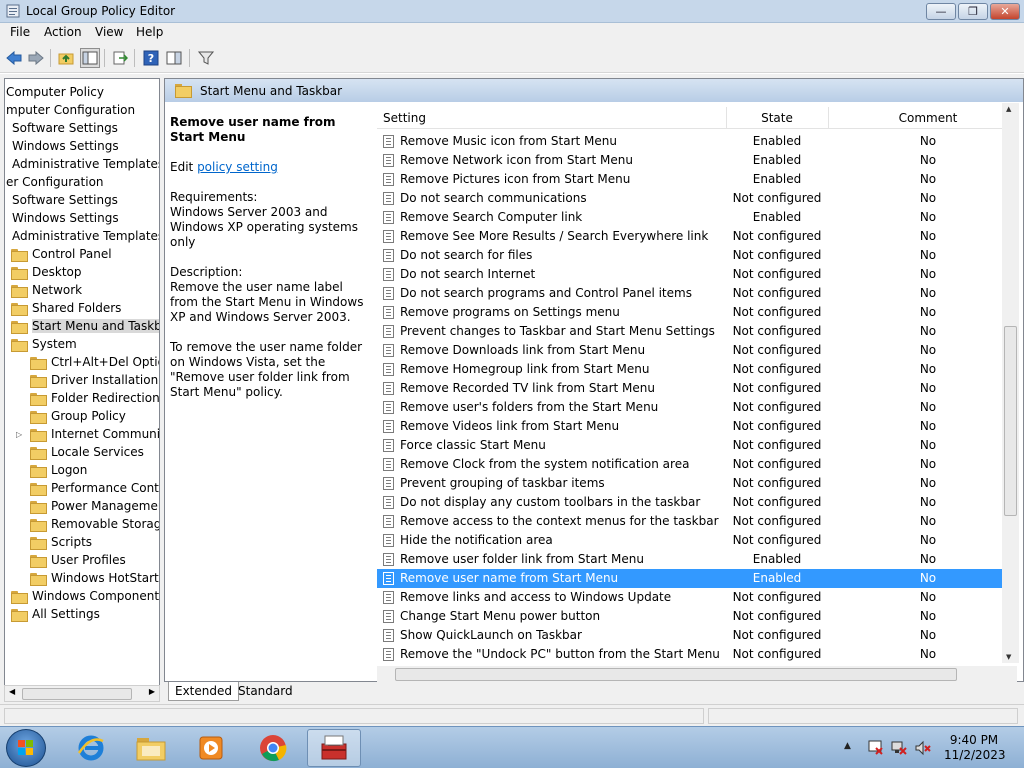 This screenshot has width=1024, height=768. What do you see at coordinates (211, 748) in the screenshot?
I see `taskbar-media-player` at bounding box center [211, 748].